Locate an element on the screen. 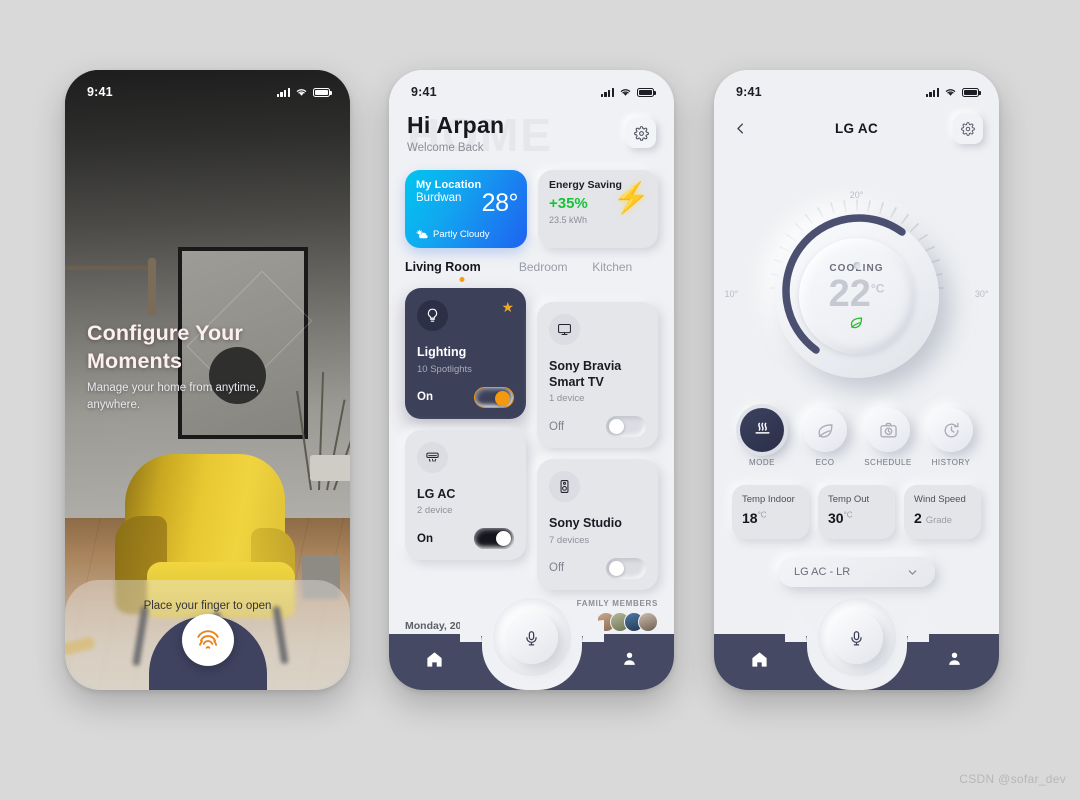 The height and width of the screenshot is (800, 1080). device-sub: 1 device is located at coordinates (567, 399).